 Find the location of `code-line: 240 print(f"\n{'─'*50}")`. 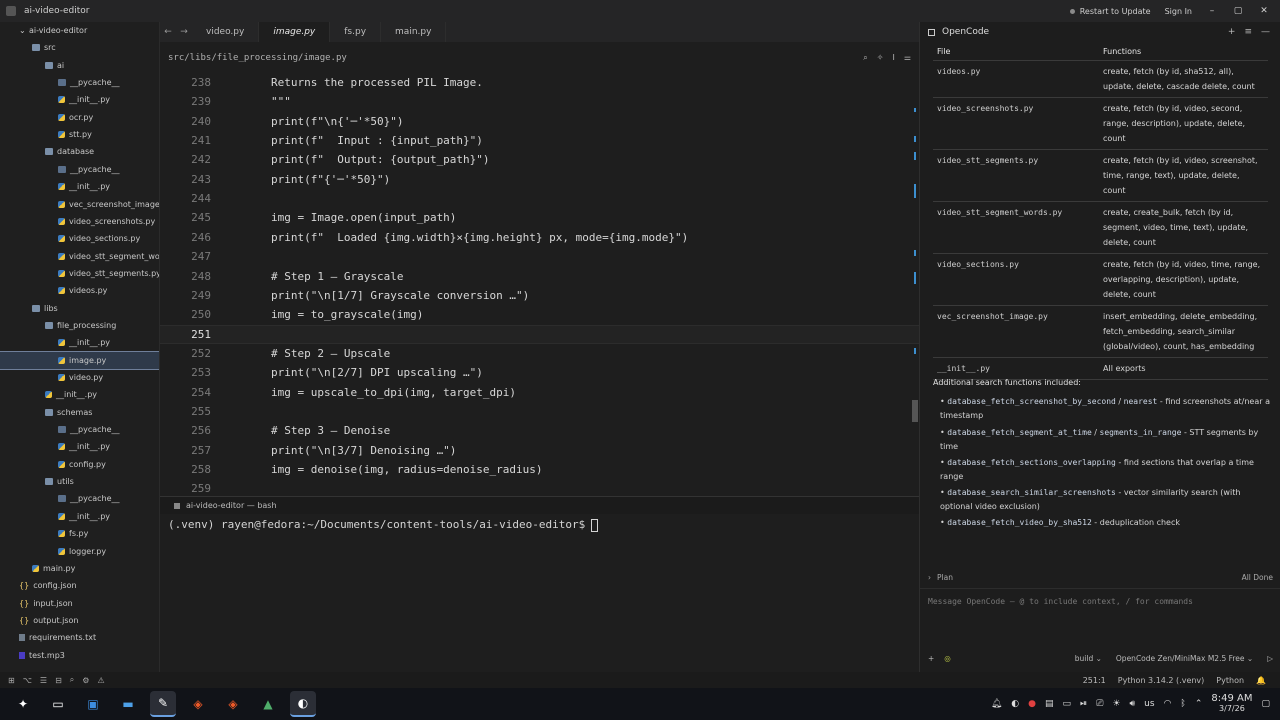

code-line: 240 print(f"\n{'─'*50}") is located at coordinates (539, 121).